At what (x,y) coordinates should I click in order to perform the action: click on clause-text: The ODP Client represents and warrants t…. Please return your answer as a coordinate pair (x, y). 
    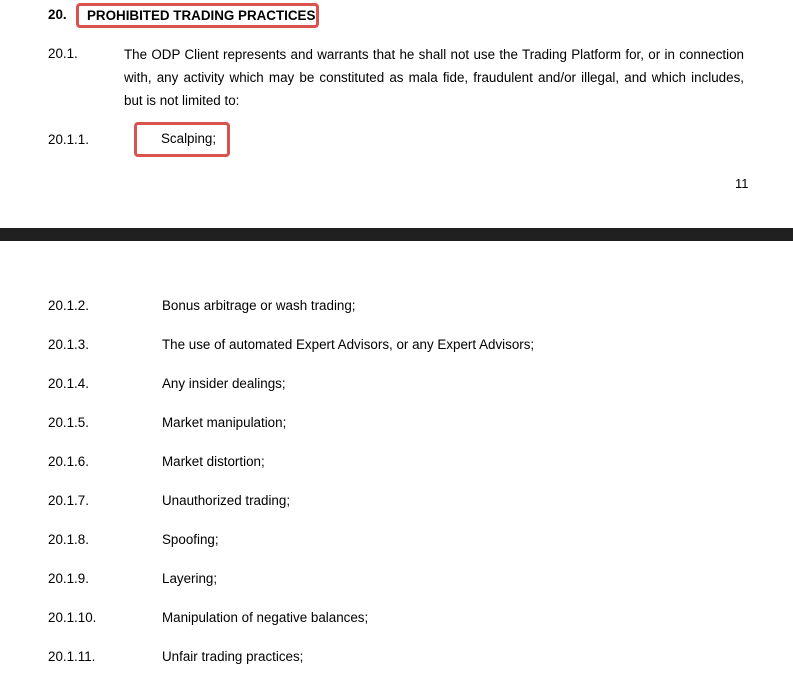
    Looking at the image, I should click on (434, 77).